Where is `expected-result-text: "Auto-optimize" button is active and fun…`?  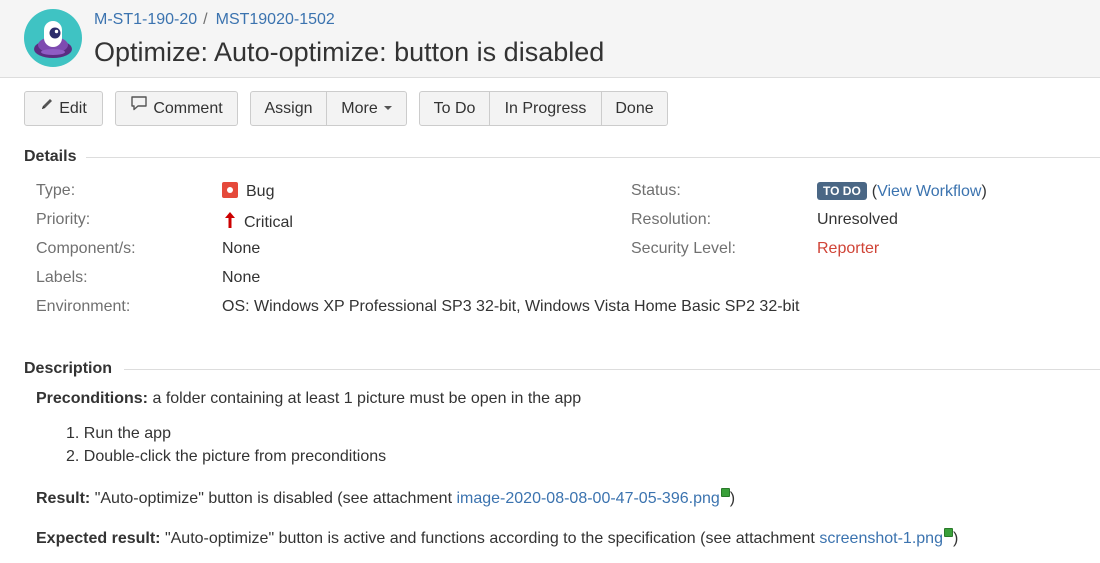
expected-result-text: "Auto-optimize" button is active and fun… is located at coordinates (489, 538).